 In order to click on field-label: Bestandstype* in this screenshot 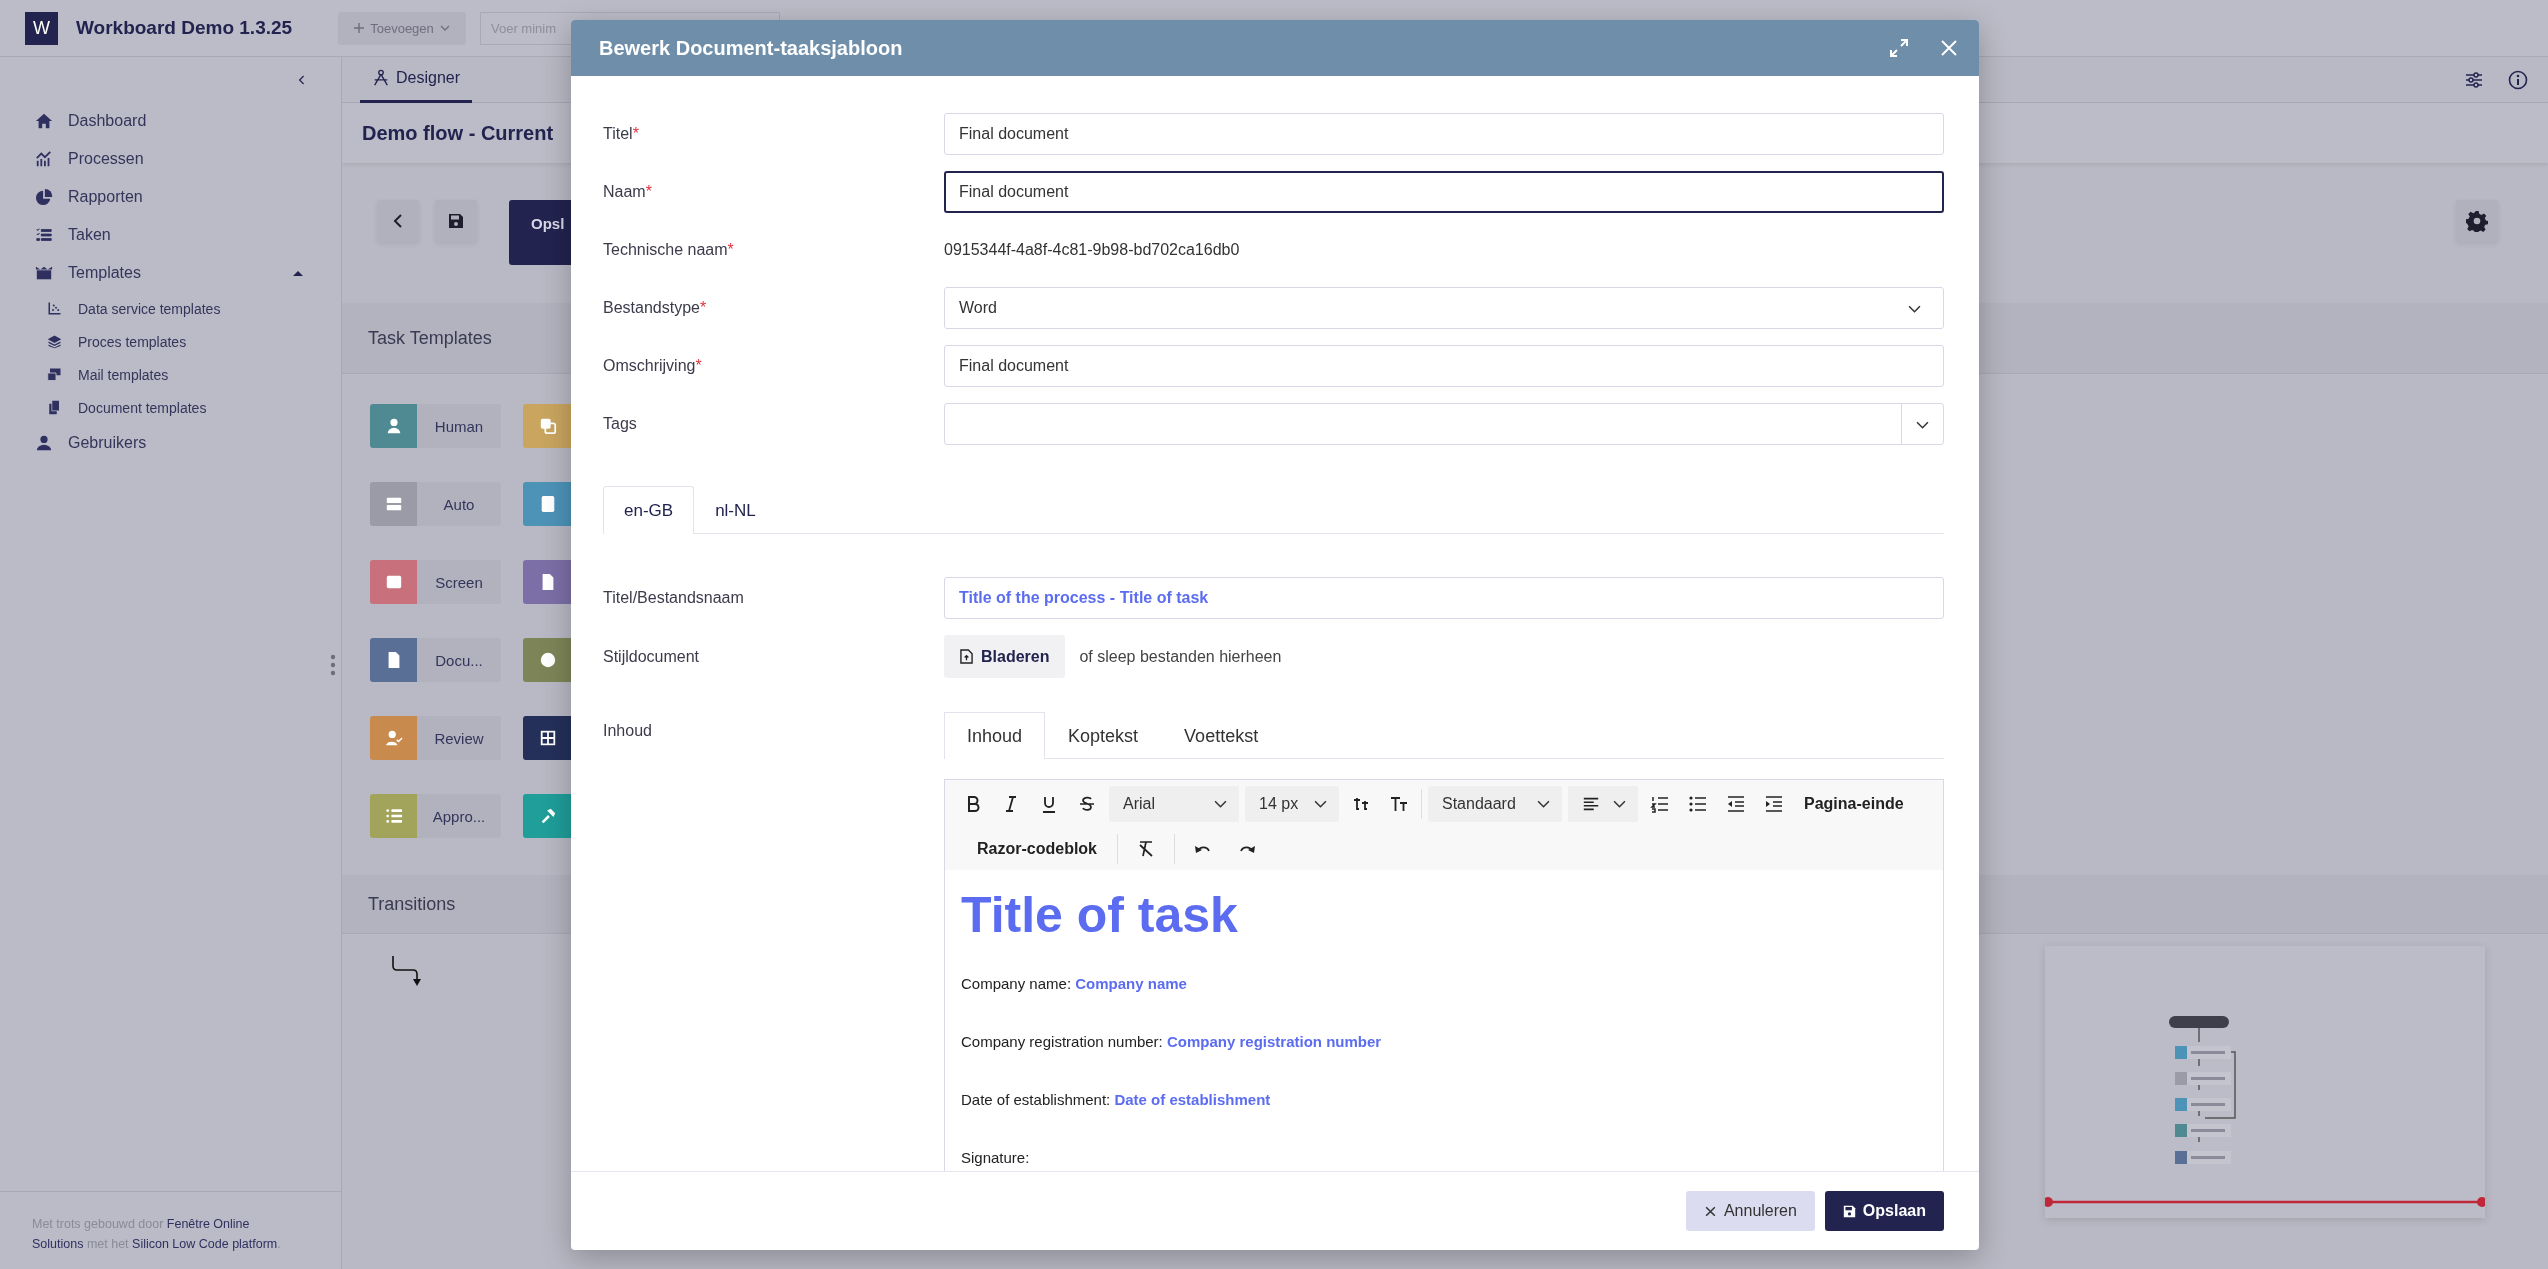, I will do `click(655, 308)`.